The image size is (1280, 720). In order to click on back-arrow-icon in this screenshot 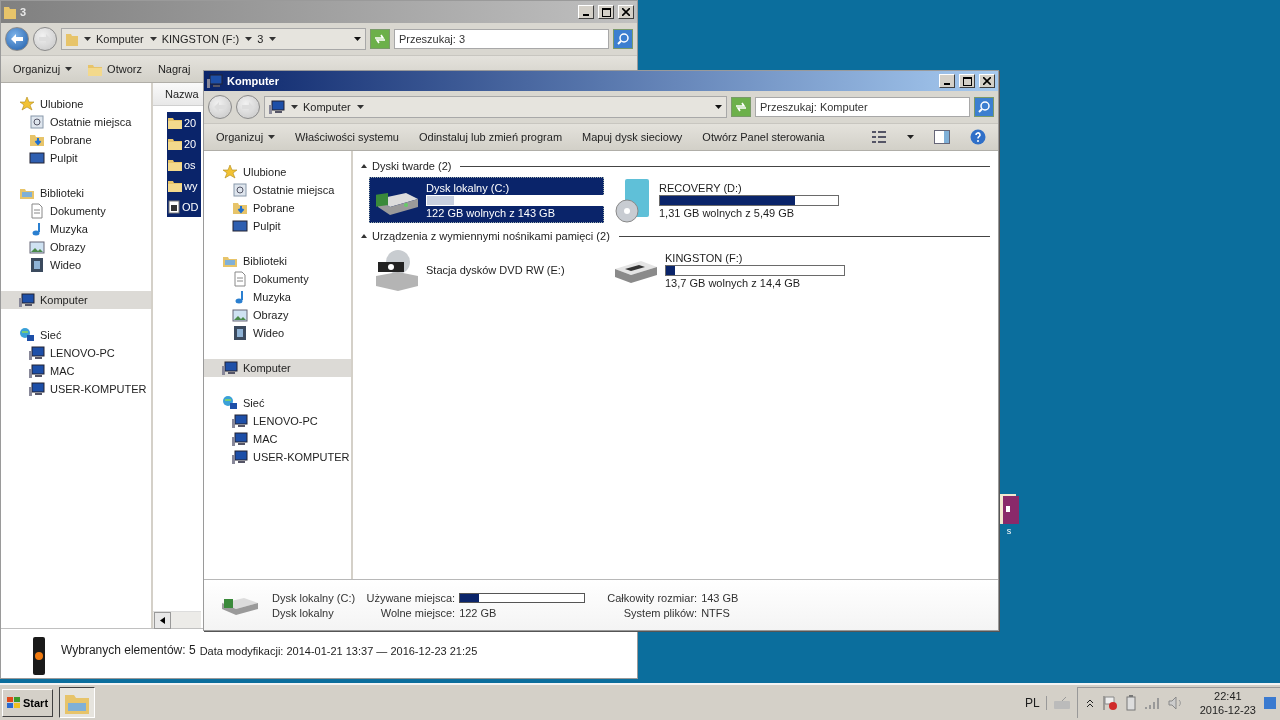, I will do `click(220, 107)`.